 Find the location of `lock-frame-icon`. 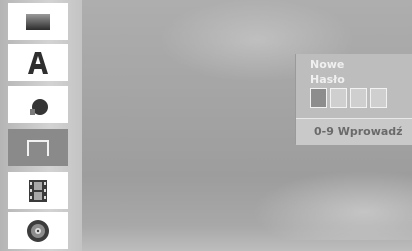

lock-frame-icon is located at coordinates (38, 147).